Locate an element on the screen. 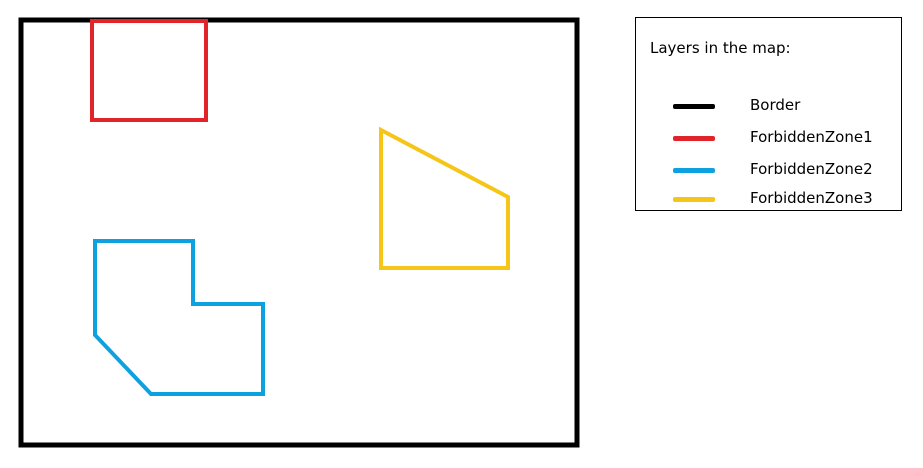 The width and height of the screenshot is (923, 468). legend-label-border: Border is located at coordinates (775, 105).